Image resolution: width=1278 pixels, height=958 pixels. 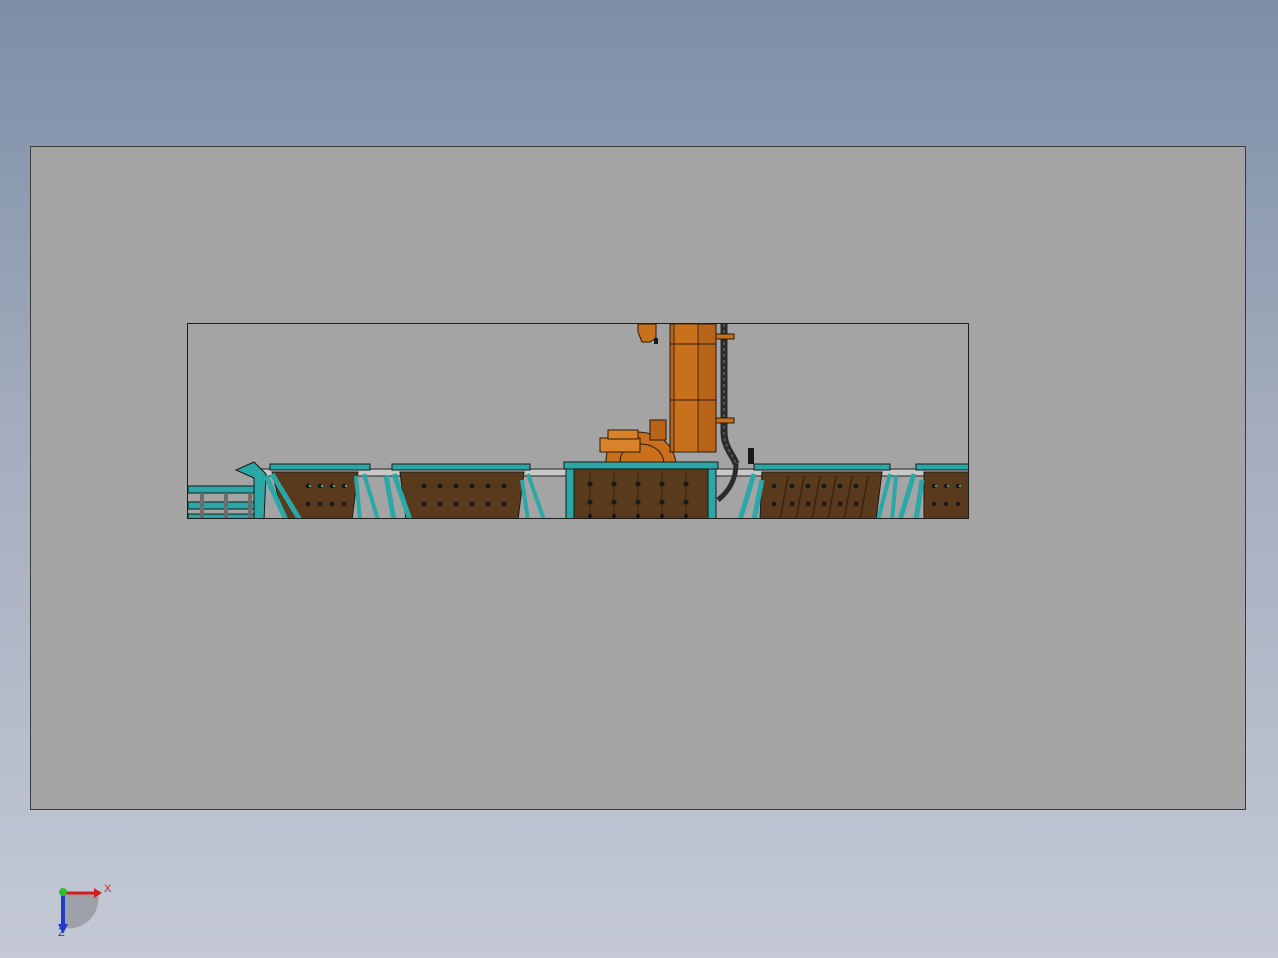 I want to click on drawing-view-front, so click(x=578, y=421).